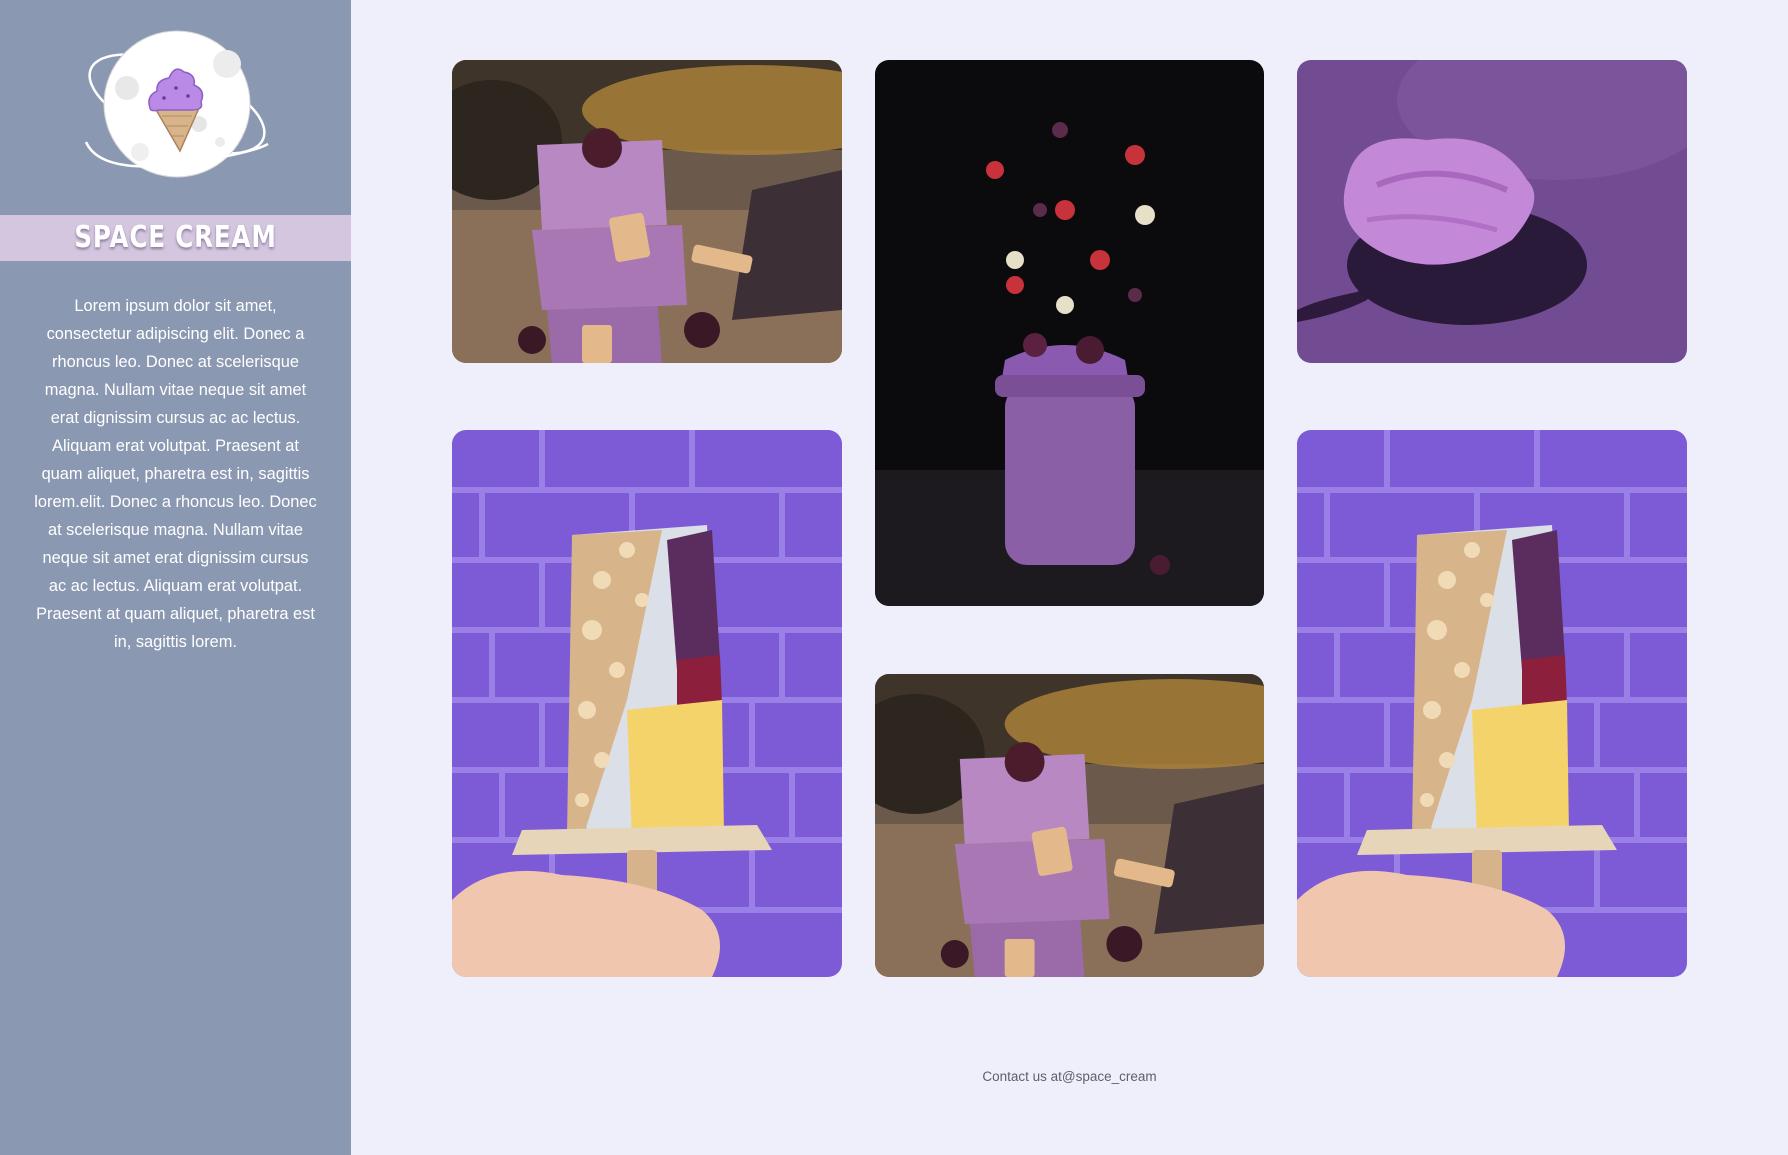 This screenshot has width=1788, height=1155. What do you see at coordinates (1069, 333) in the screenshot?
I see `smoothie-jar-photo` at bounding box center [1069, 333].